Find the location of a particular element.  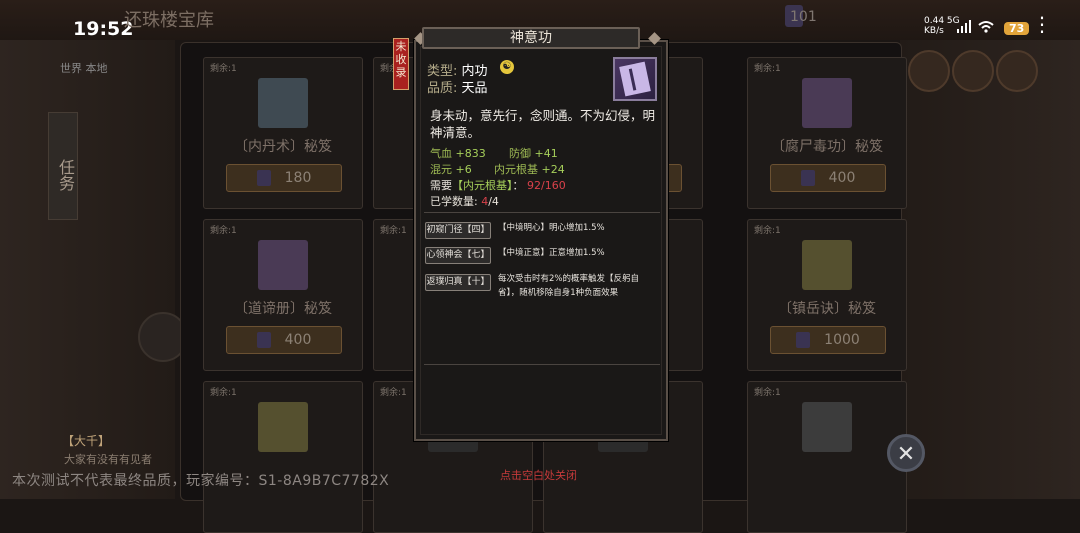

card-price-button: 1000 is located at coordinates (828, 340).